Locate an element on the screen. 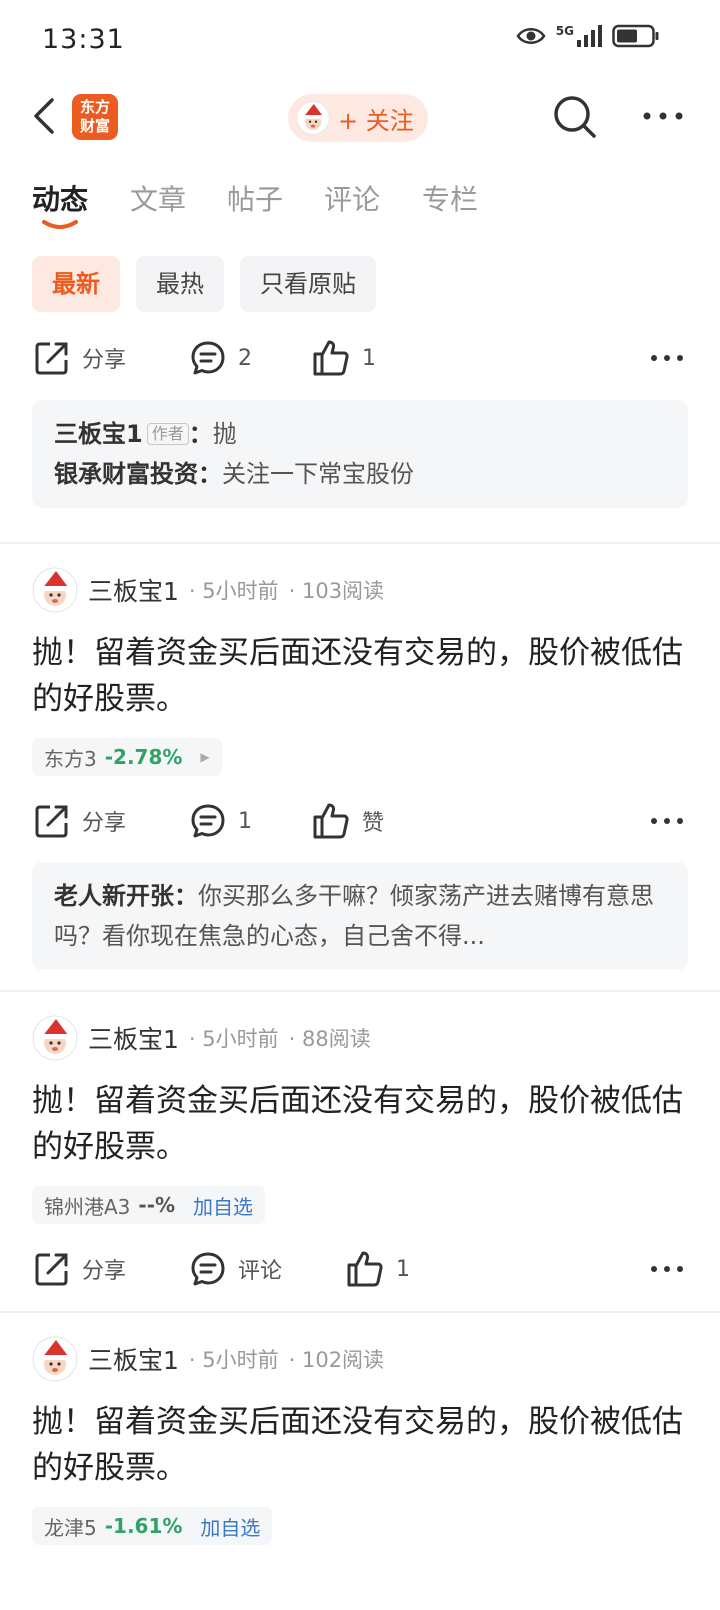 The height and width of the screenshot is (1610, 720). eye-icon is located at coordinates (531, 36).